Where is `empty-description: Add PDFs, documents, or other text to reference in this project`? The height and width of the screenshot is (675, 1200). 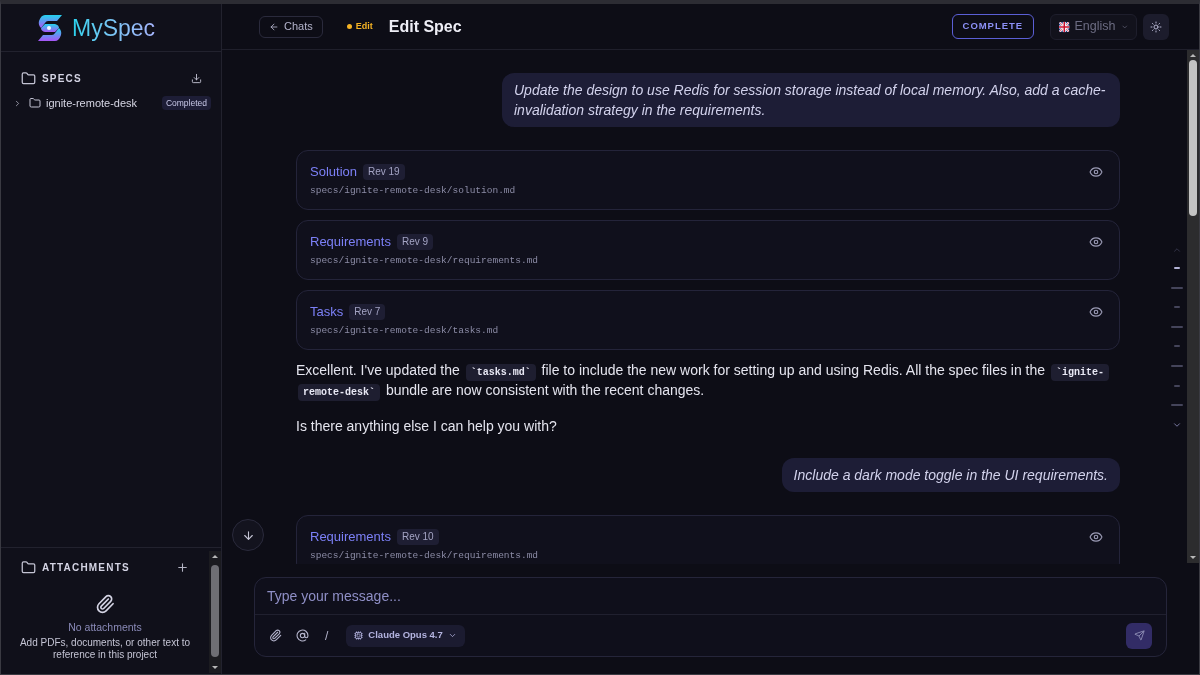
empty-description: Add PDFs, documents, or other text to reference in this project is located at coordinates (105, 649).